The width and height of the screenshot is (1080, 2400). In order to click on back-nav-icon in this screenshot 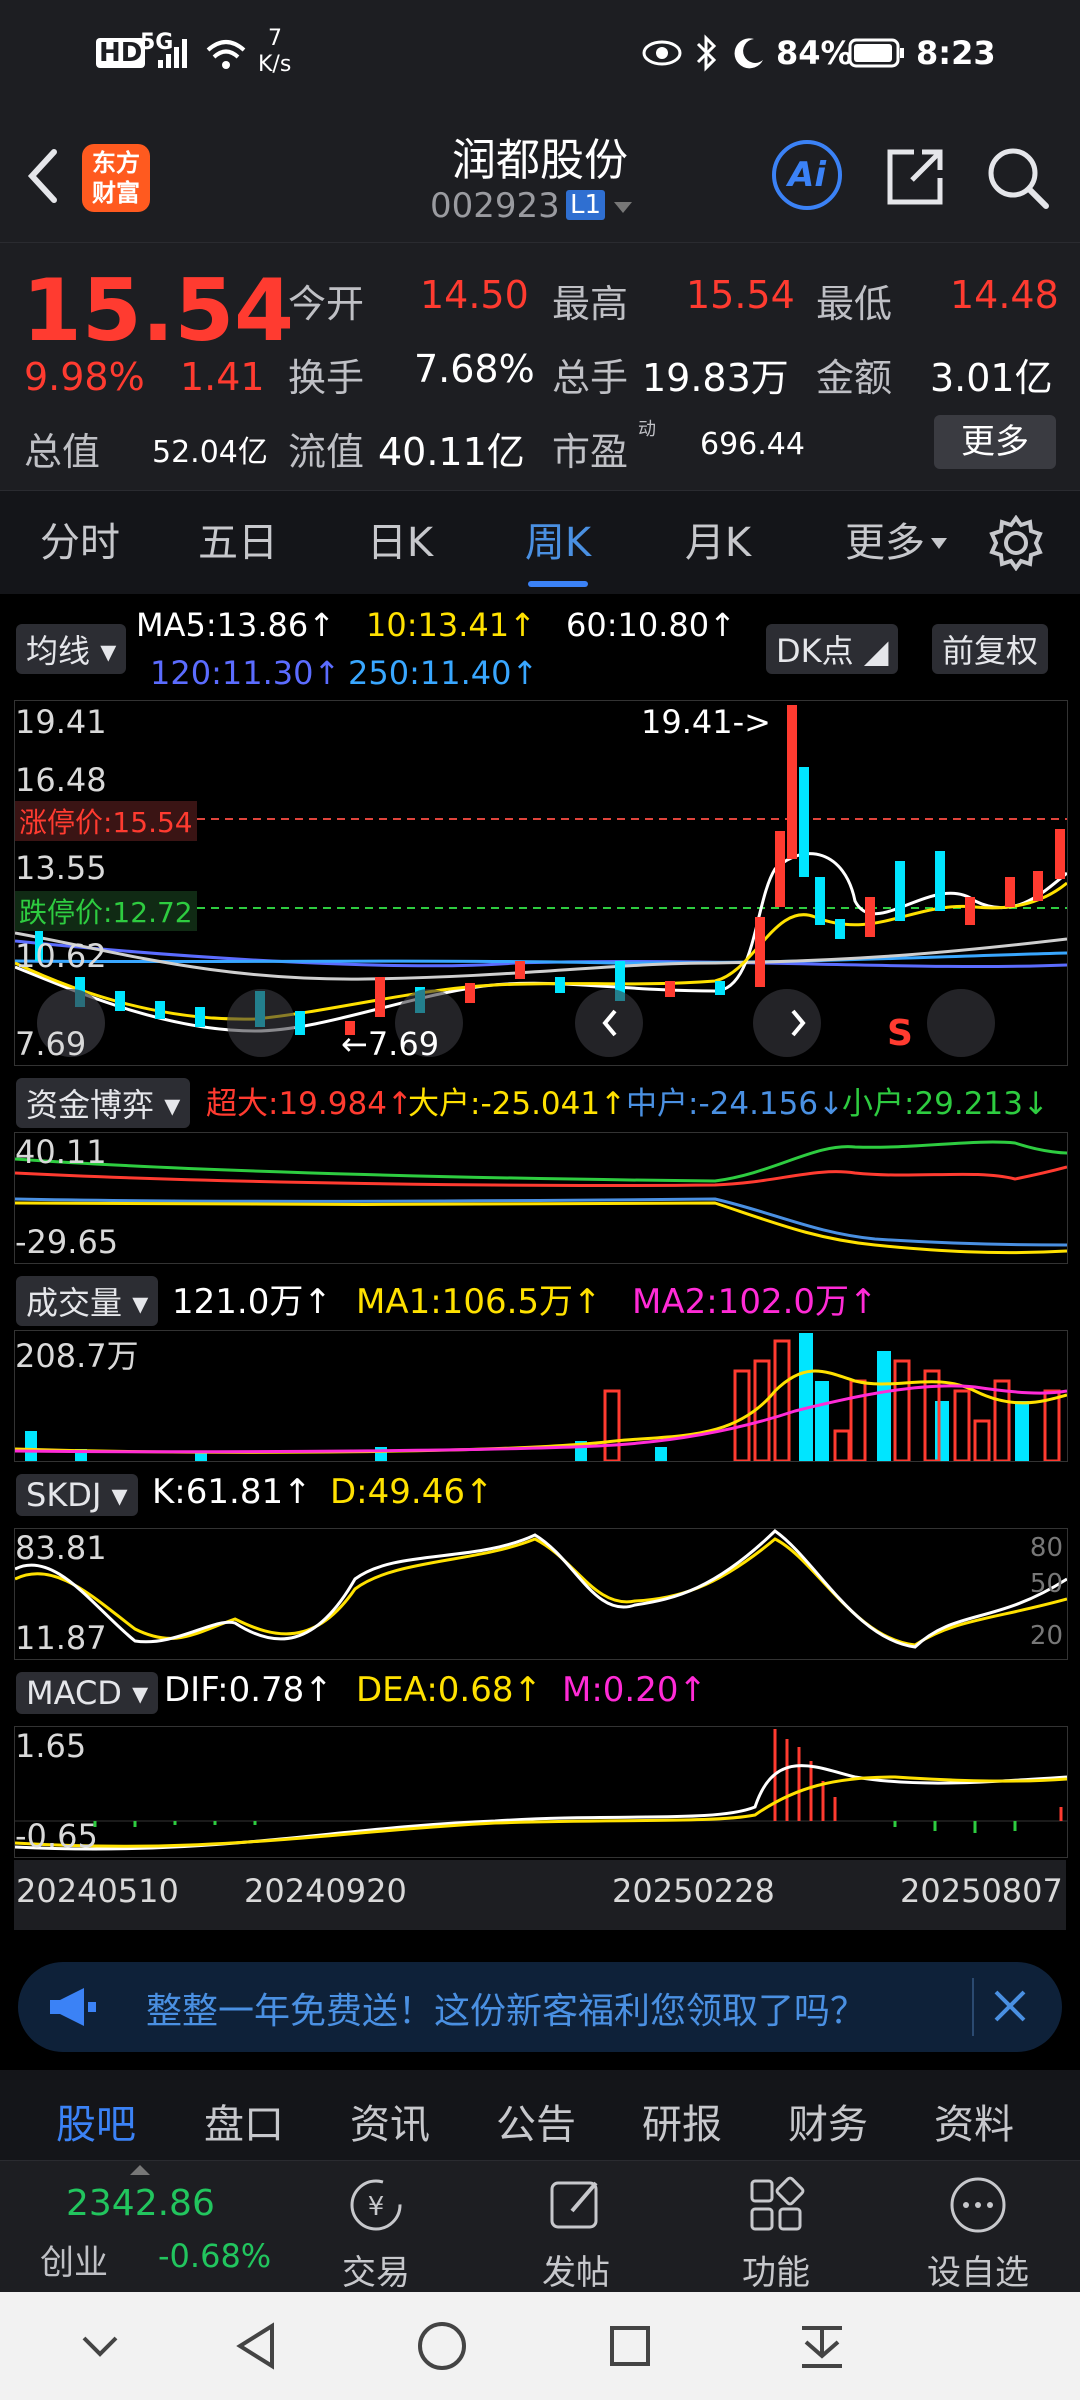, I will do `click(256, 2346)`.